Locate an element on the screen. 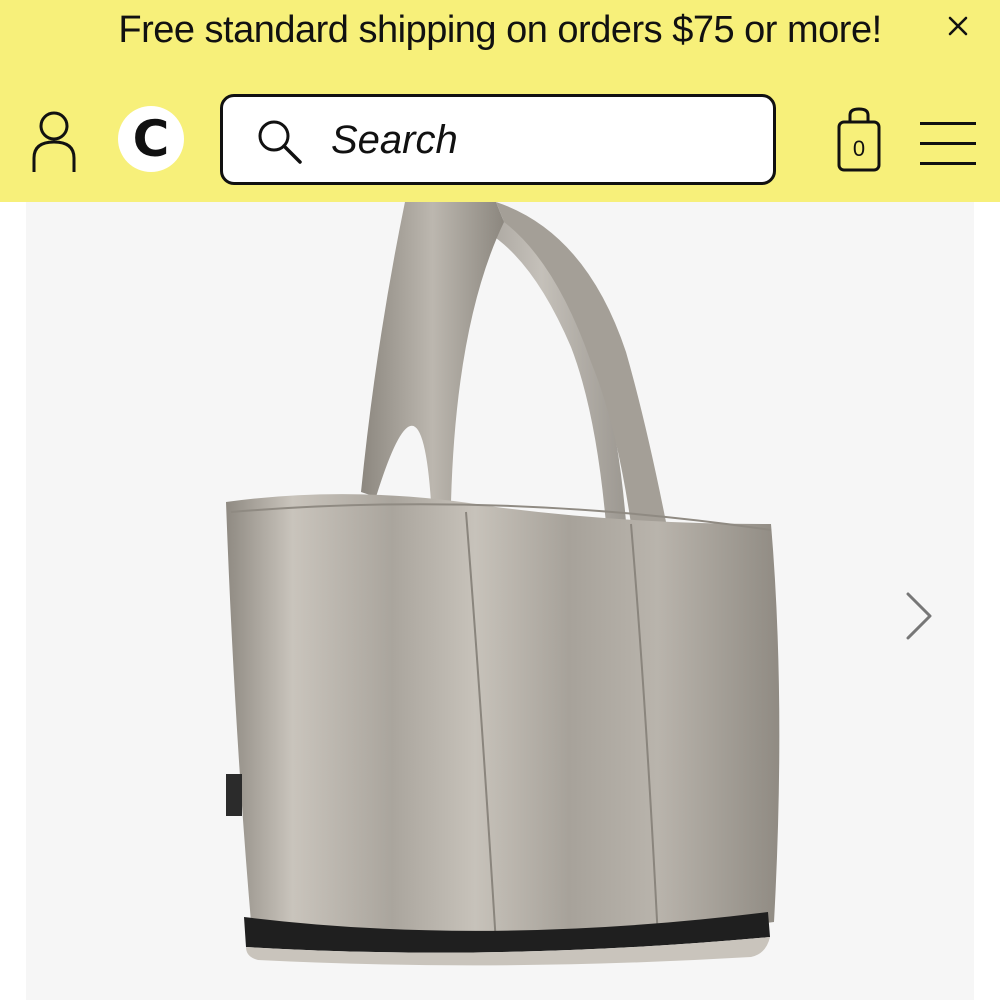 The height and width of the screenshot is (1000, 1000). cart-button: 0 is located at coordinates (859, 140).